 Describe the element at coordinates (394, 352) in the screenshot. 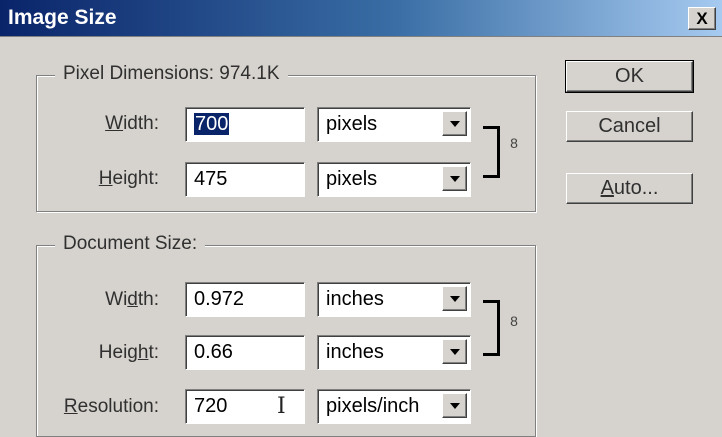

I see `doc-height-unit-select: inches` at that location.